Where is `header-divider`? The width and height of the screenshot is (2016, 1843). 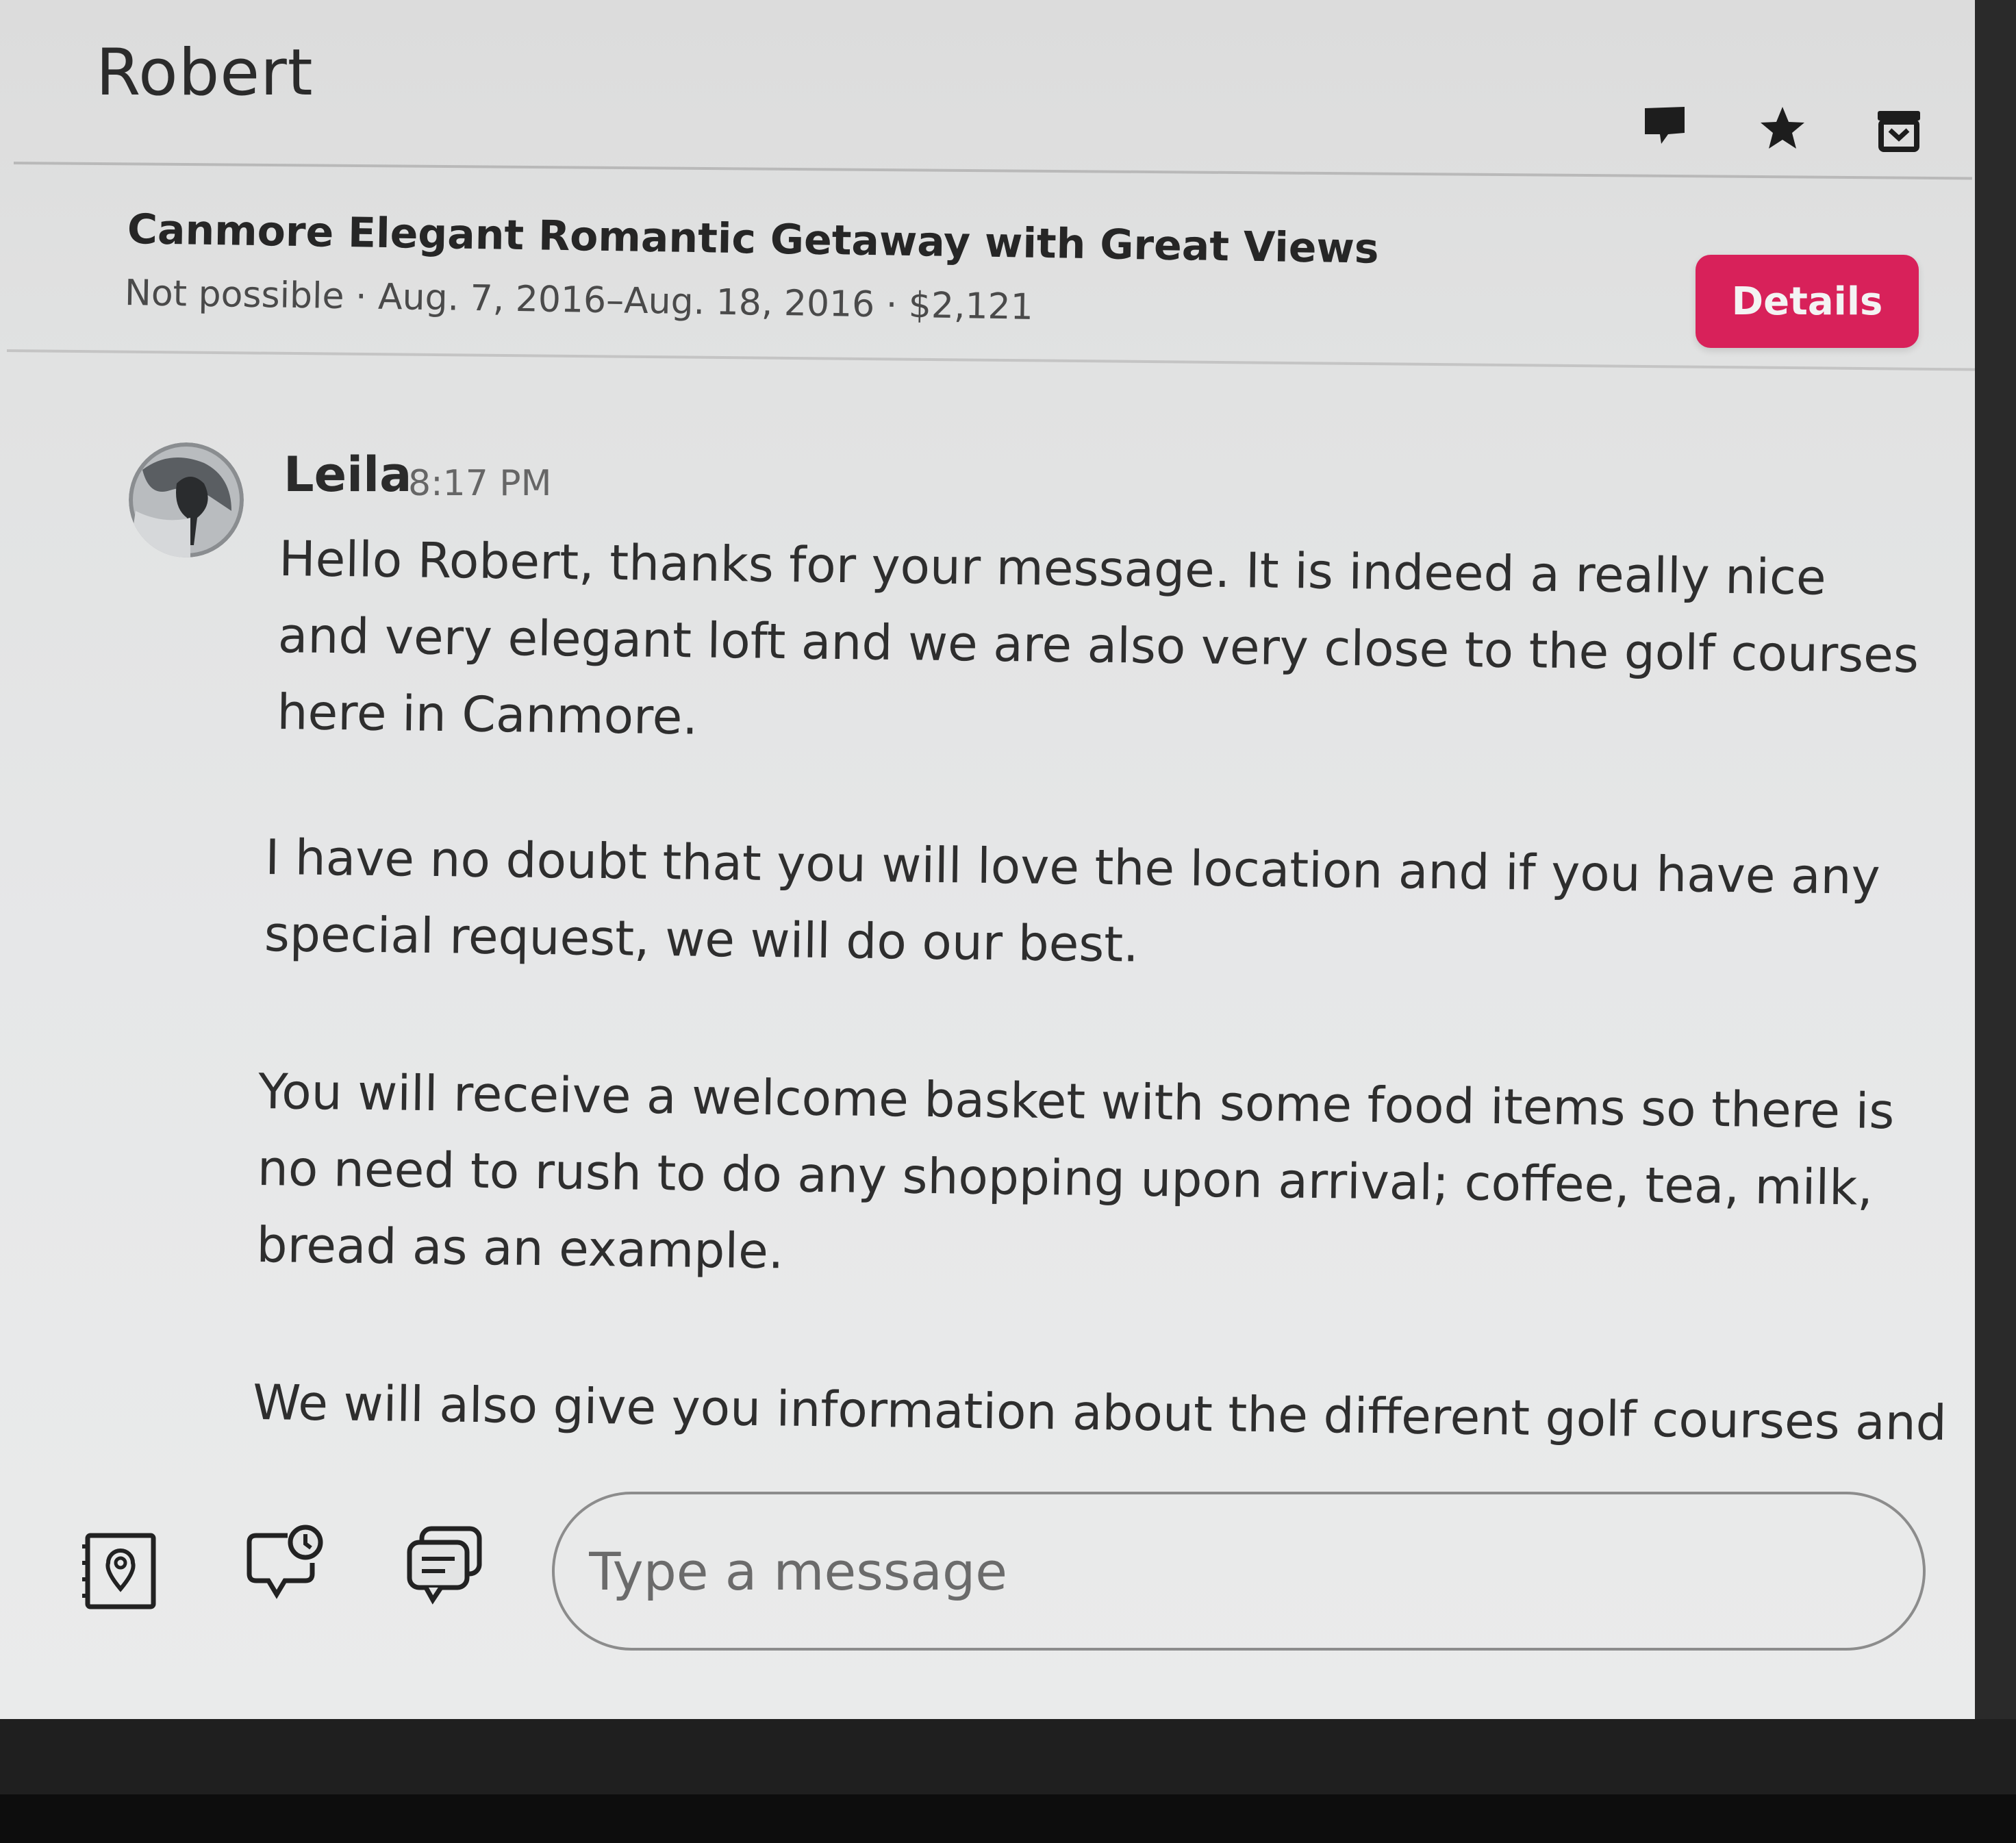
header-divider is located at coordinates (992, 171).